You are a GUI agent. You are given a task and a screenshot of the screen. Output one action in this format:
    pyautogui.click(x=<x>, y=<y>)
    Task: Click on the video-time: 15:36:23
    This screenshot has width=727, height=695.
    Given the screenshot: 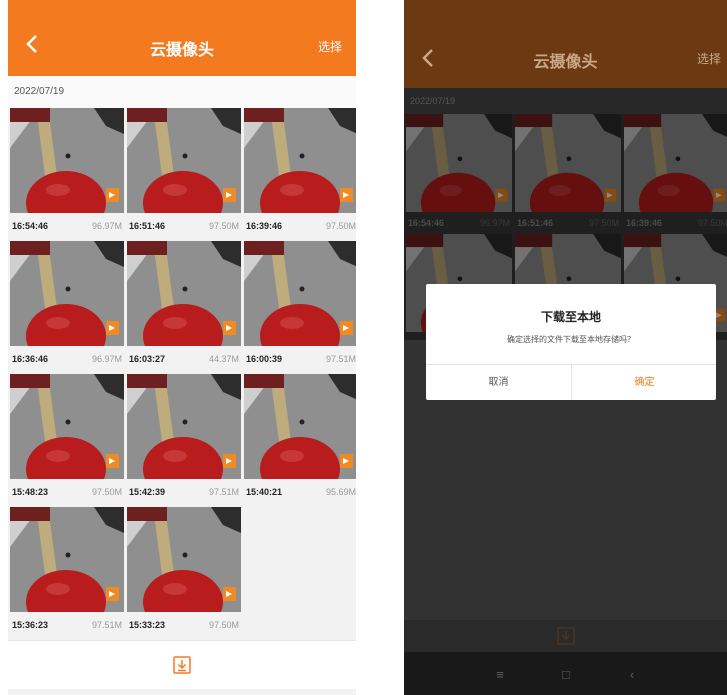 What is the action you would take?
    pyautogui.click(x=30, y=625)
    